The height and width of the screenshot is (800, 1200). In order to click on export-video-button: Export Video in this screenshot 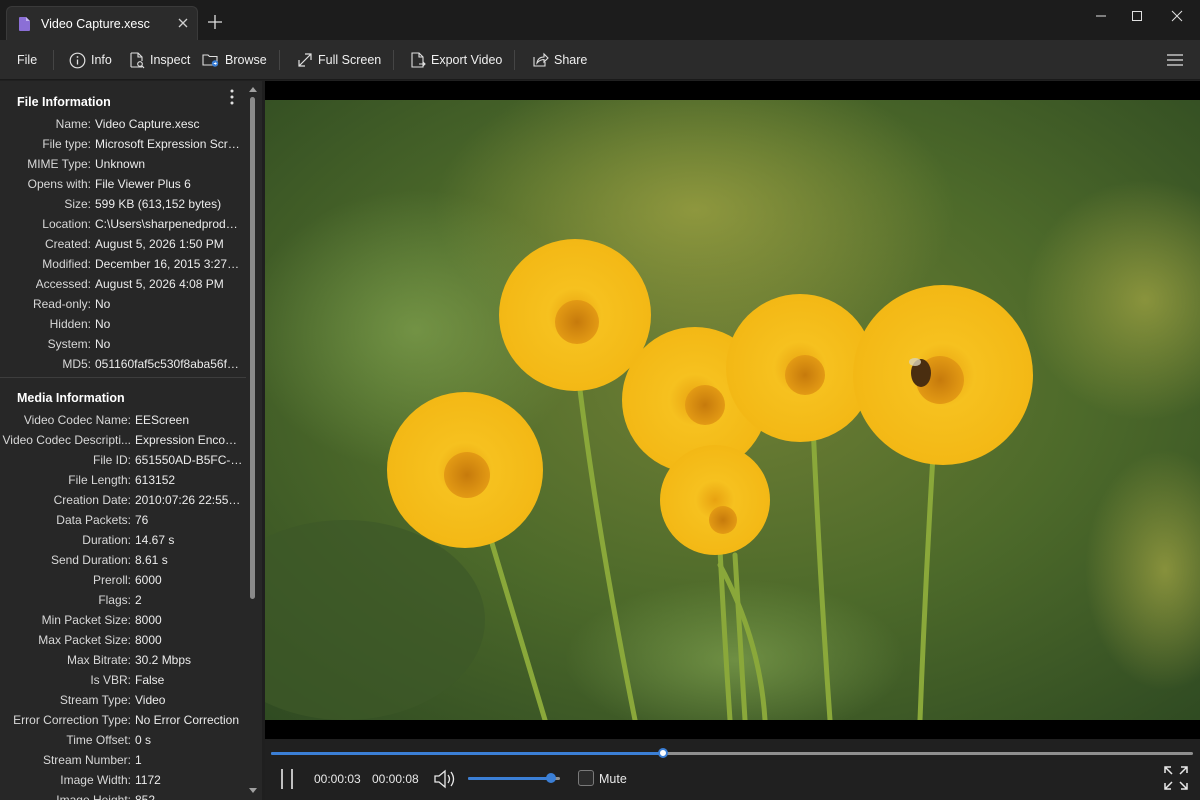, I will do `click(456, 60)`.